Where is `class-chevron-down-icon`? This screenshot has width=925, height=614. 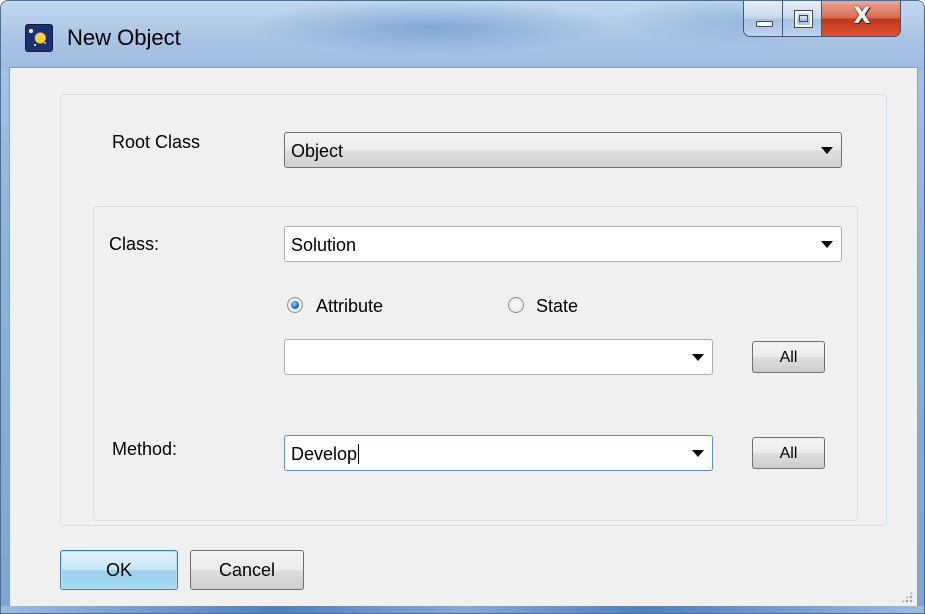 class-chevron-down-icon is located at coordinates (827, 244).